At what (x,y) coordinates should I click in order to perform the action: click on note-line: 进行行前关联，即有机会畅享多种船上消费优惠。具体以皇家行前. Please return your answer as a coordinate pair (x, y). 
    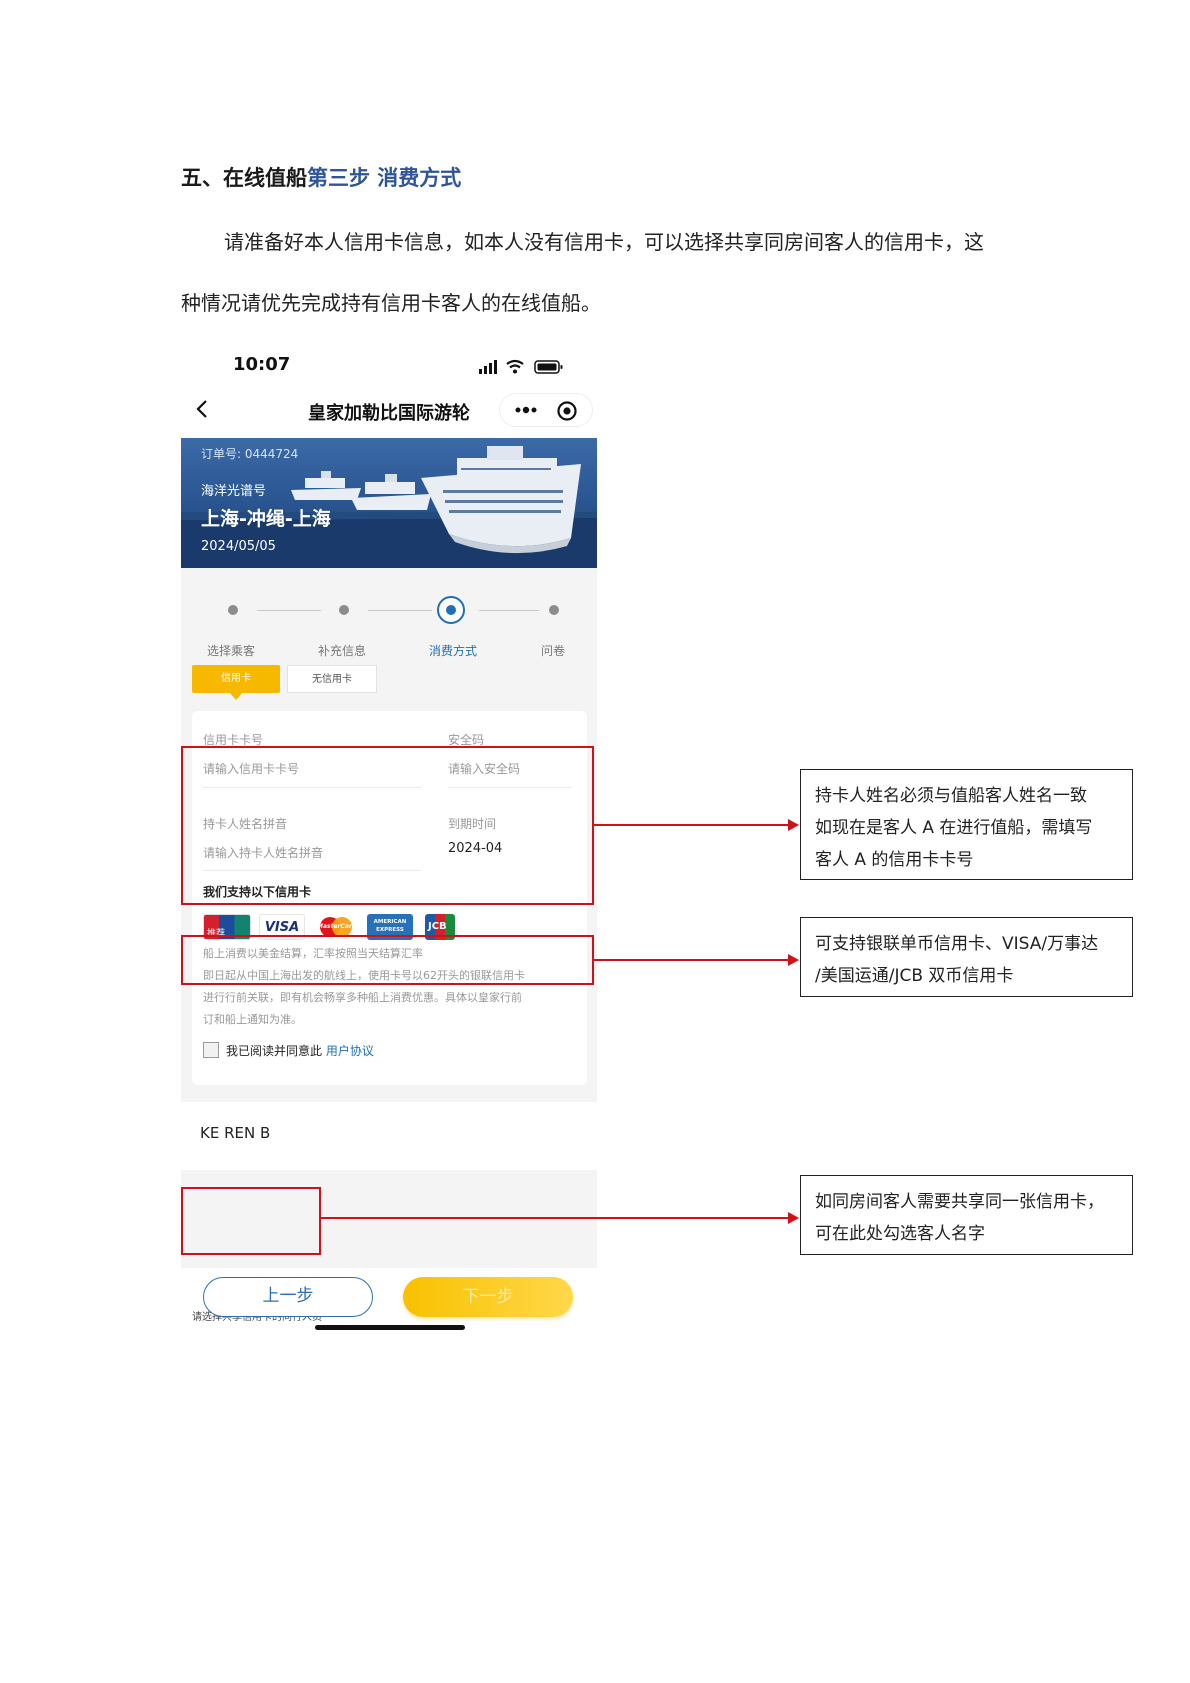
    Looking at the image, I should click on (362, 997).